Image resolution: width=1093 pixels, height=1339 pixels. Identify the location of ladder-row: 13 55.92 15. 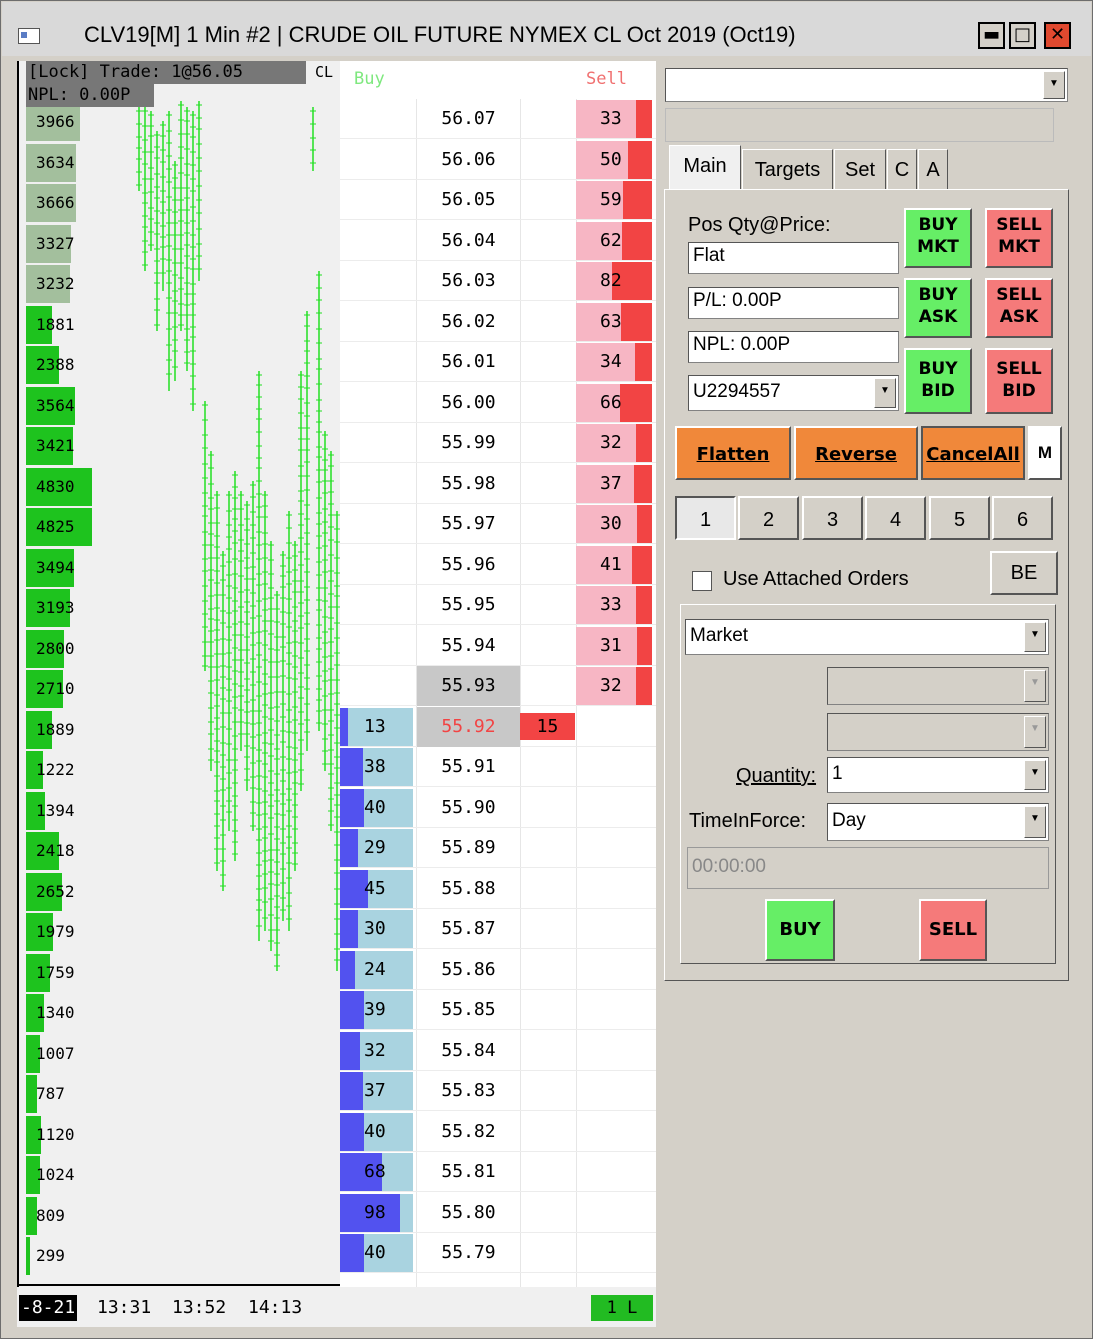
(498, 726).